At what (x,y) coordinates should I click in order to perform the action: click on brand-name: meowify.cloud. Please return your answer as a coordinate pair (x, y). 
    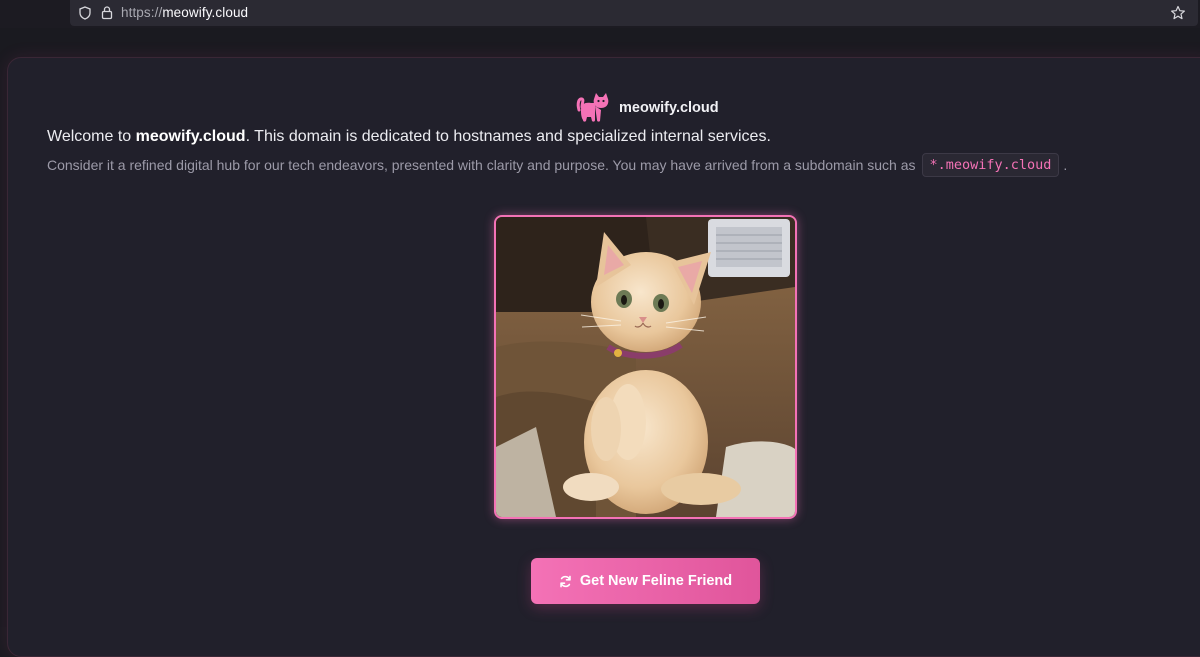
    Looking at the image, I should click on (669, 108).